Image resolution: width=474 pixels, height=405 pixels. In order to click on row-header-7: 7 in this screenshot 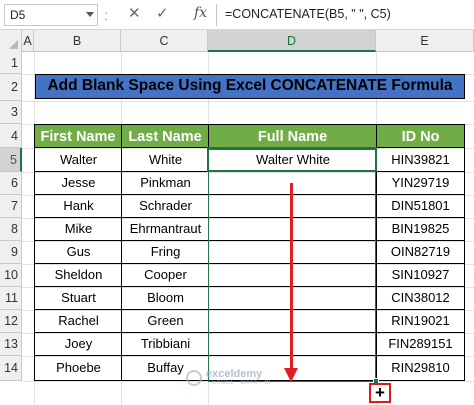, I will do `click(11, 206)`.